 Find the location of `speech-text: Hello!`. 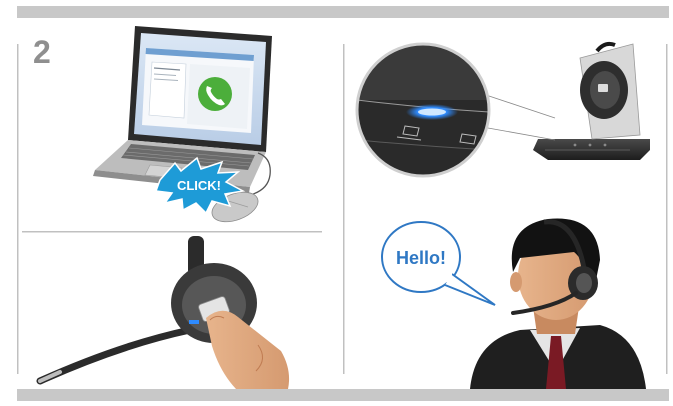

speech-text: Hello! is located at coordinates (421, 258).